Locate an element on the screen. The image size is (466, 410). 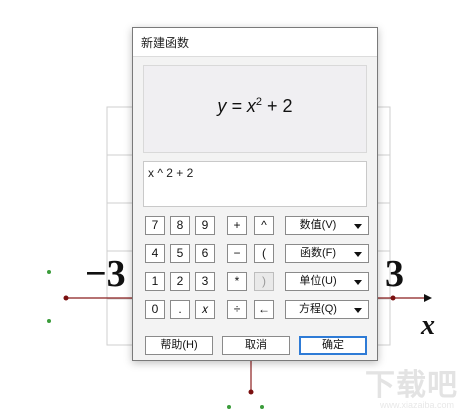
key-divide: ÷ is located at coordinates (237, 309).